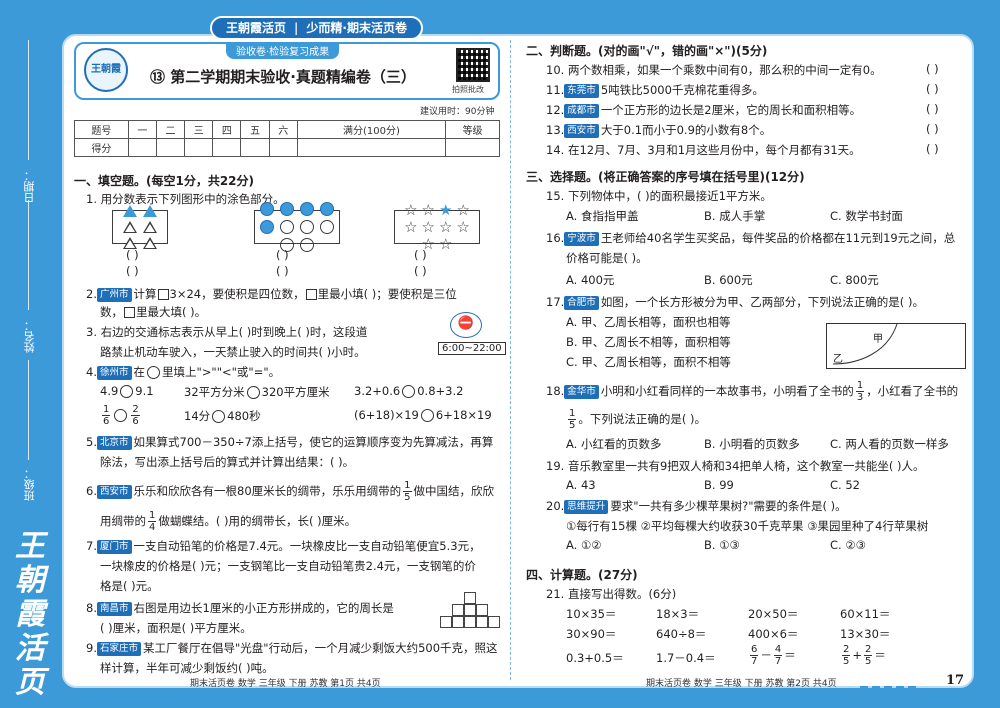  I want to click on judge-12: 12. 成都市 一个正方形的边长是2厘米，它的周长和面积相等。, so click(704, 110).